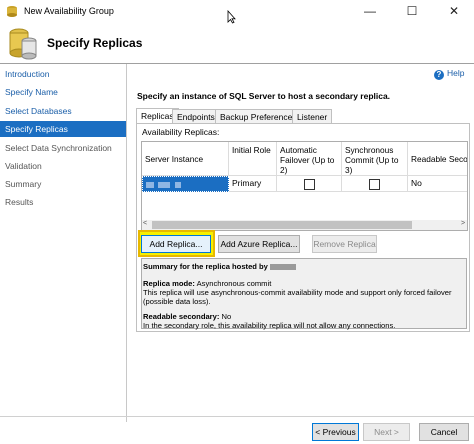  I want to click on synchronous-commit-checkbox, so click(374, 184).